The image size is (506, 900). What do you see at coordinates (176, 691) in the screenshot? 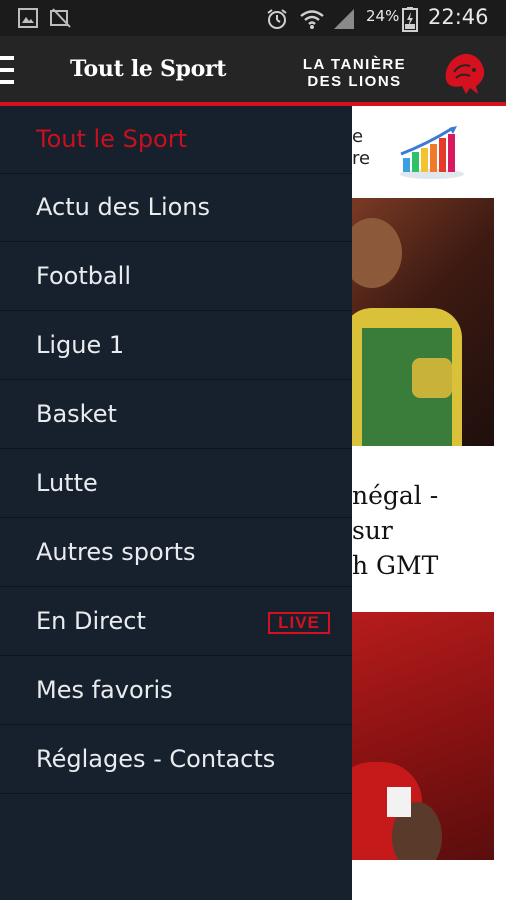
I see `nav-item-mes-favoris: Mes favoris` at bounding box center [176, 691].